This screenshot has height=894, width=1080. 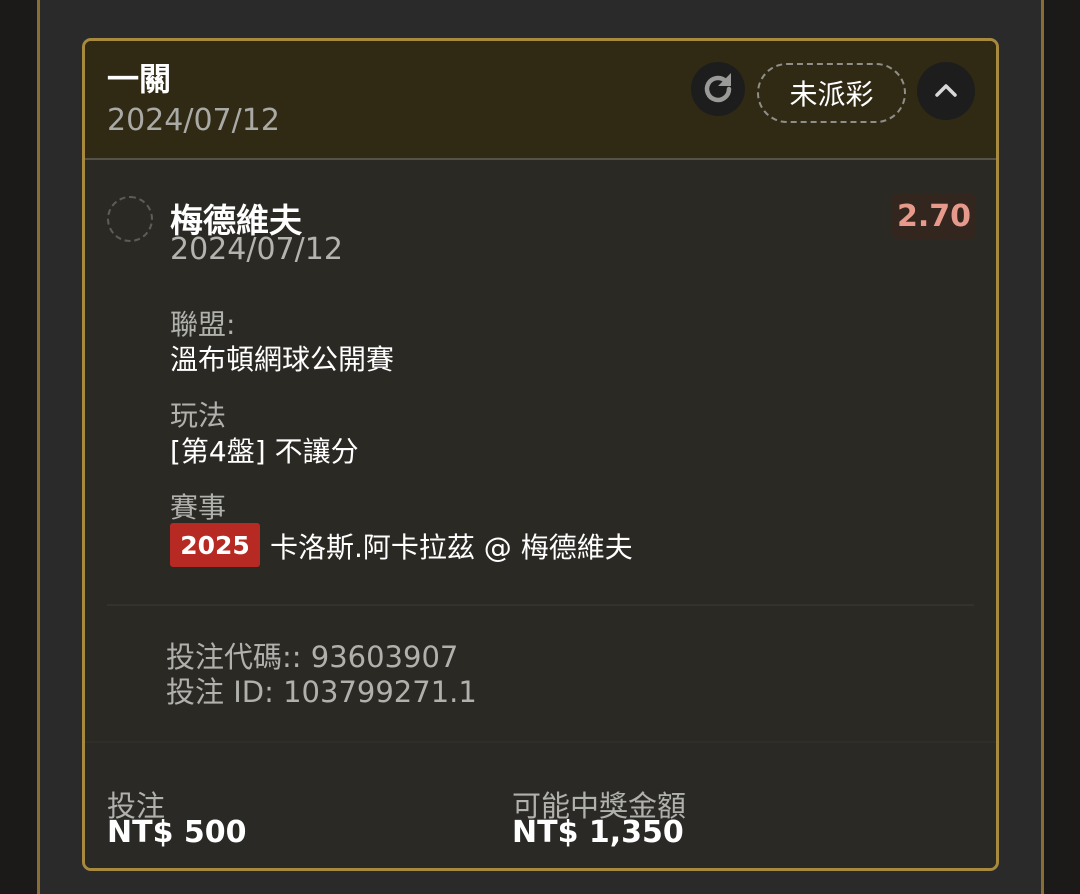 What do you see at coordinates (321, 692) in the screenshot?
I see `bet-id: 投注 ID: 103799271.1` at bounding box center [321, 692].